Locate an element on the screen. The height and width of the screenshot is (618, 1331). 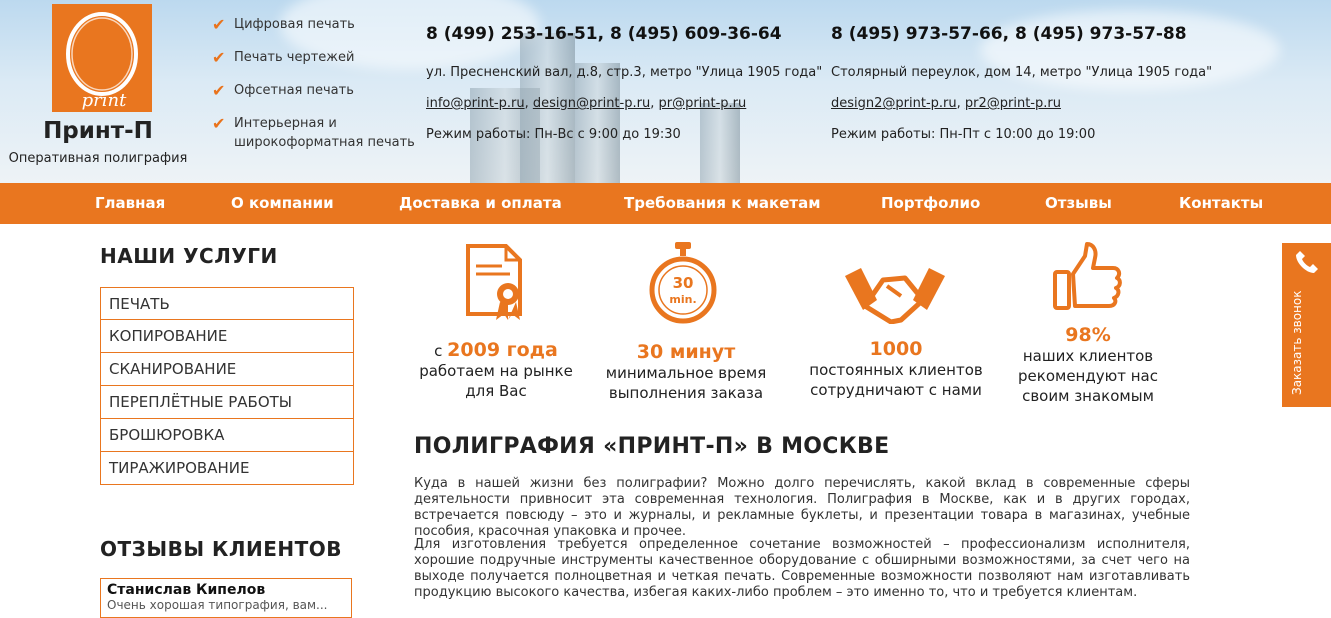
nav-item-requirements: Требования к макетам is located at coordinates (722, 203).